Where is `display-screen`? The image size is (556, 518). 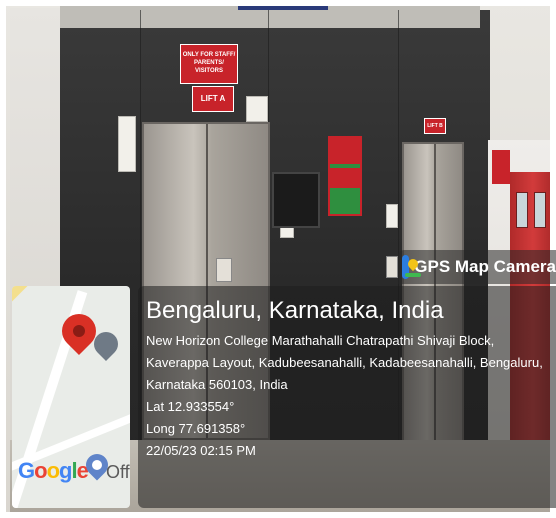
display-screen is located at coordinates (296, 200).